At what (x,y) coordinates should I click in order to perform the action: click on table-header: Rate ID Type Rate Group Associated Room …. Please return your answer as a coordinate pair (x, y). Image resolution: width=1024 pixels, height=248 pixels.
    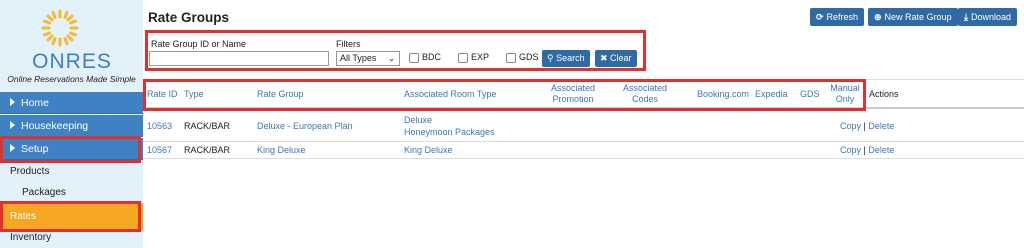
    Looking at the image, I should click on (583, 94).